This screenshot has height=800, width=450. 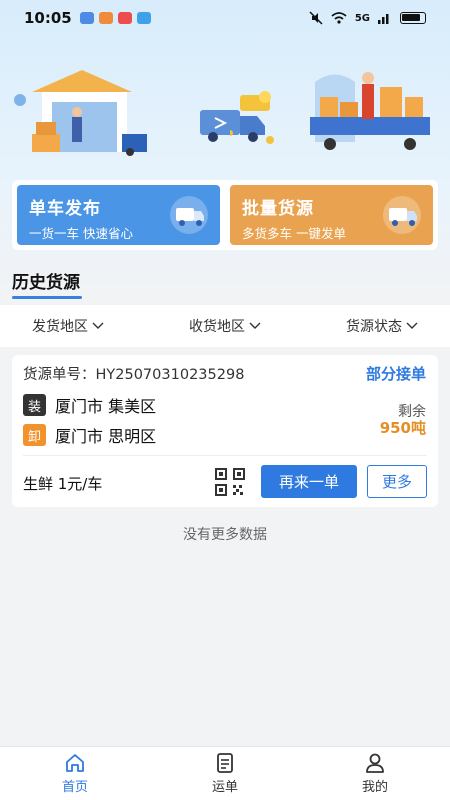 I want to click on publish-banners: 单车发布 一货一车 快速省心 批量货源 多货多车 一键发单, so click(x=225, y=215).